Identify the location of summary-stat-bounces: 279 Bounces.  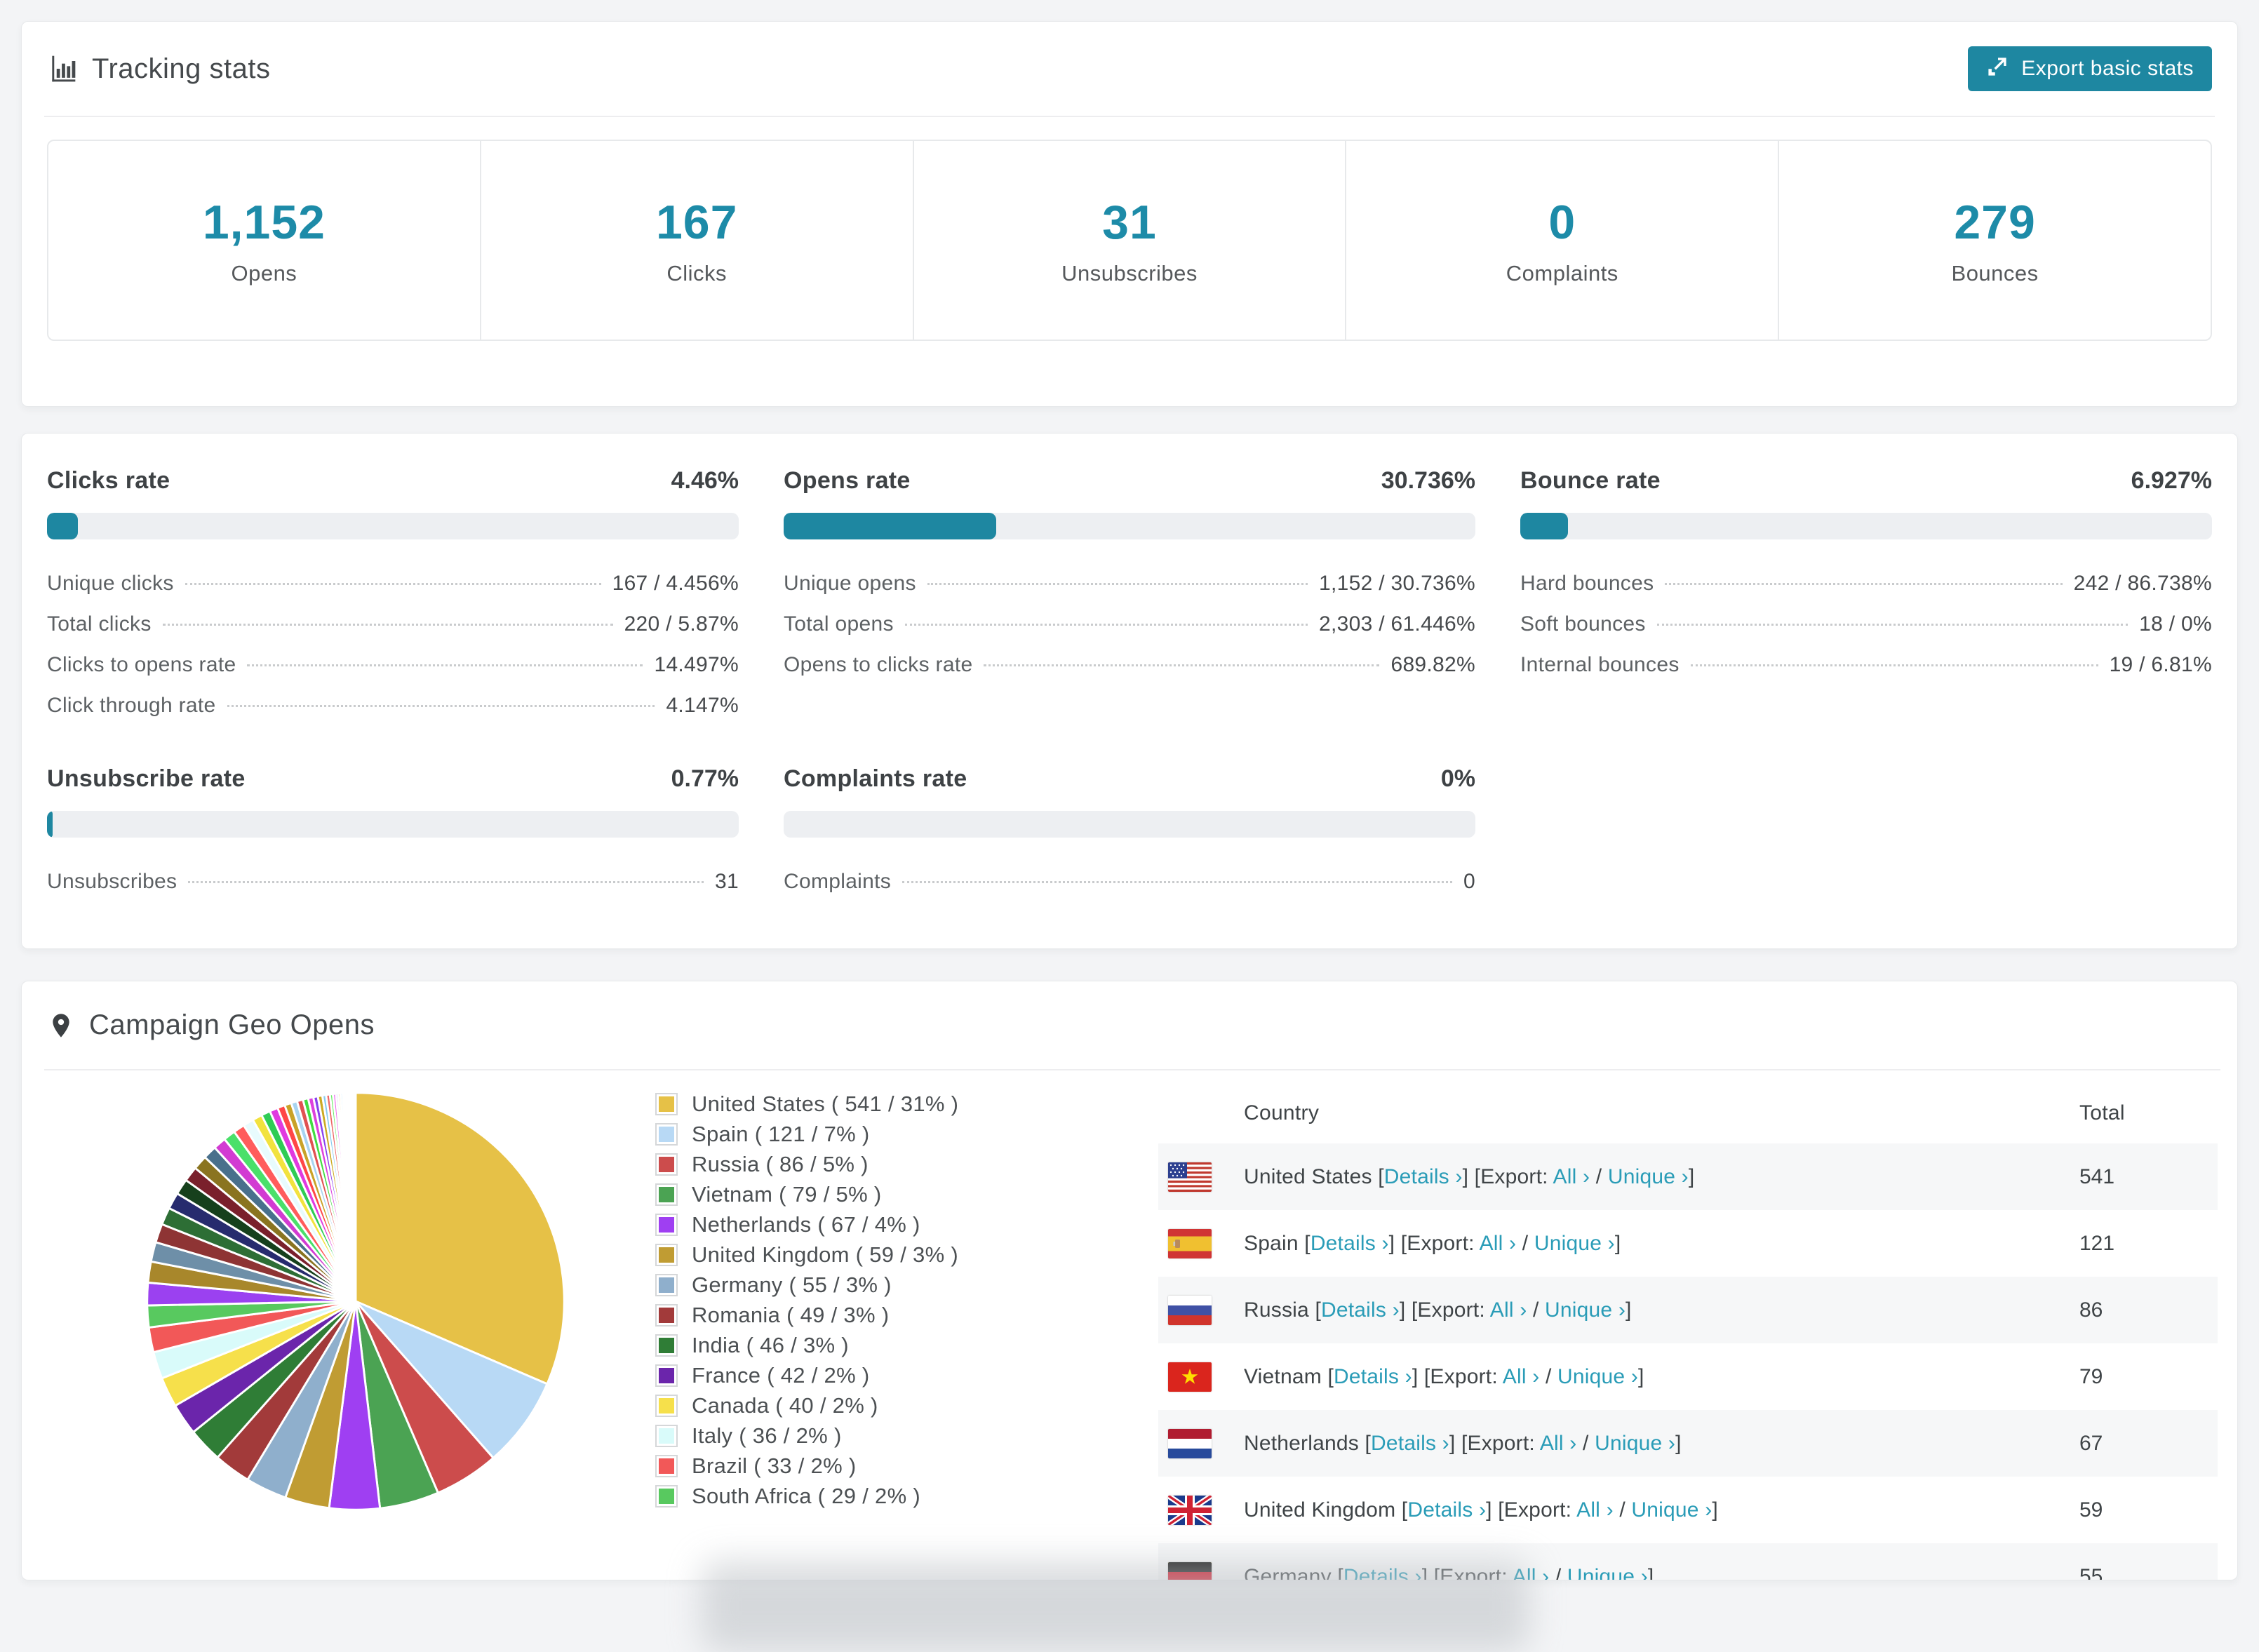
(1994, 240).